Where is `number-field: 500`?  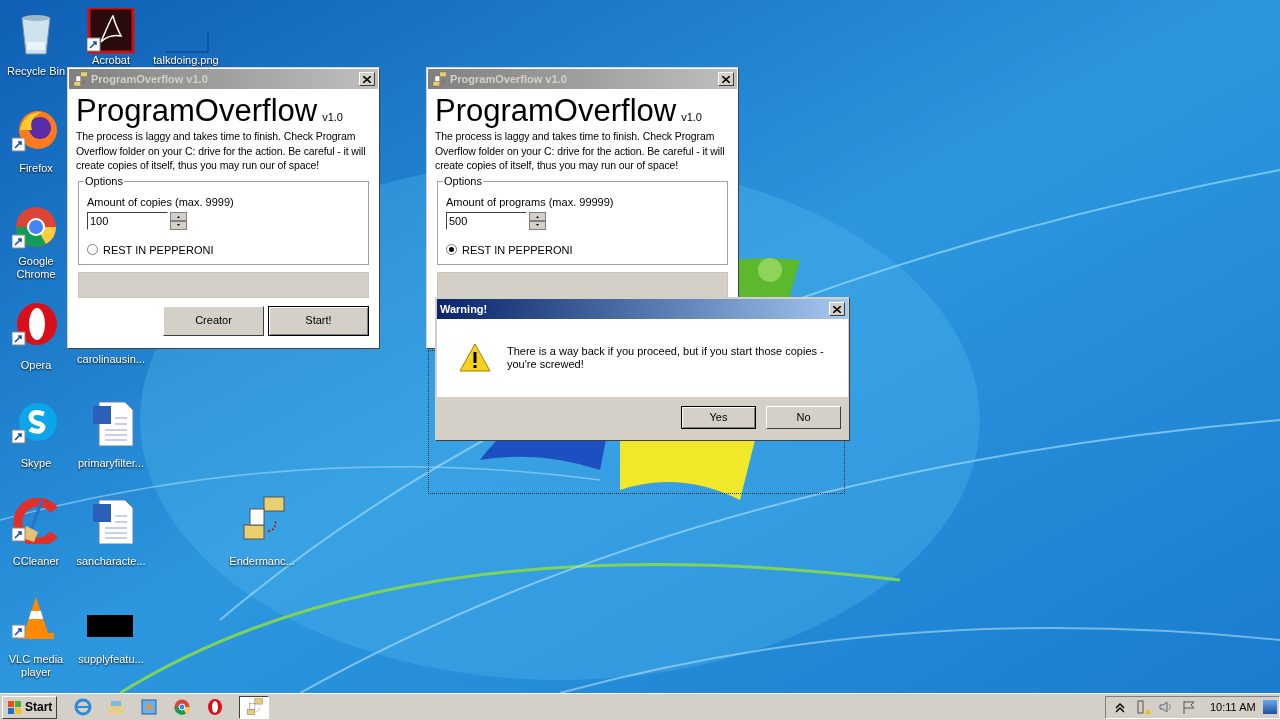 number-field: 500 is located at coordinates (486, 220).